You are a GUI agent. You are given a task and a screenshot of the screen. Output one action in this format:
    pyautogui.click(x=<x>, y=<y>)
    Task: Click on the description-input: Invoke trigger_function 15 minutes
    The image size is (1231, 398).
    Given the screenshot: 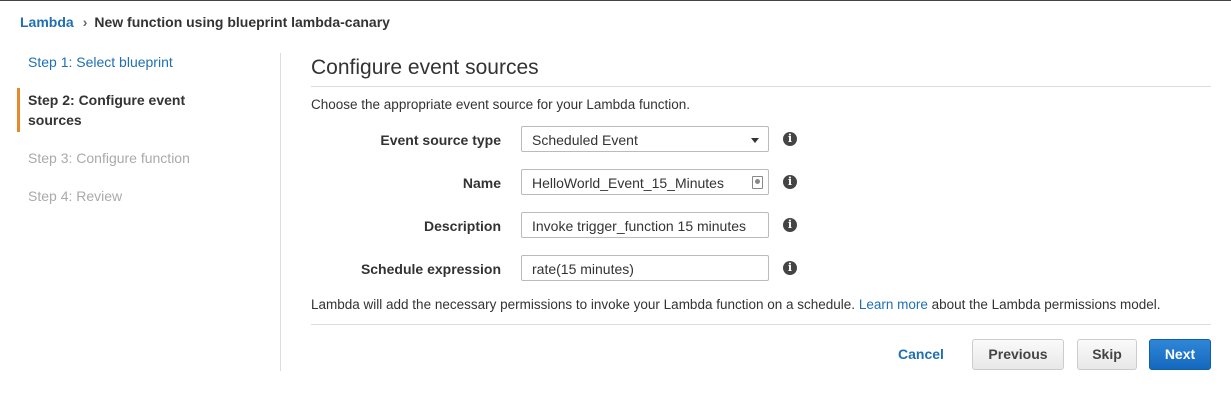 What is the action you would take?
    pyautogui.click(x=645, y=225)
    